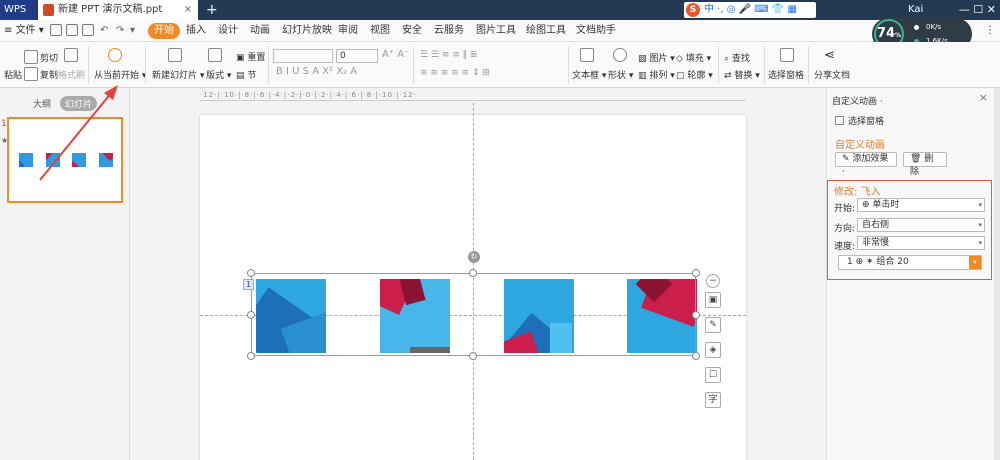  What do you see at coordinates (31, 57) in the screenshot?
I see `cut-icon` at bounding box center [31, 57].